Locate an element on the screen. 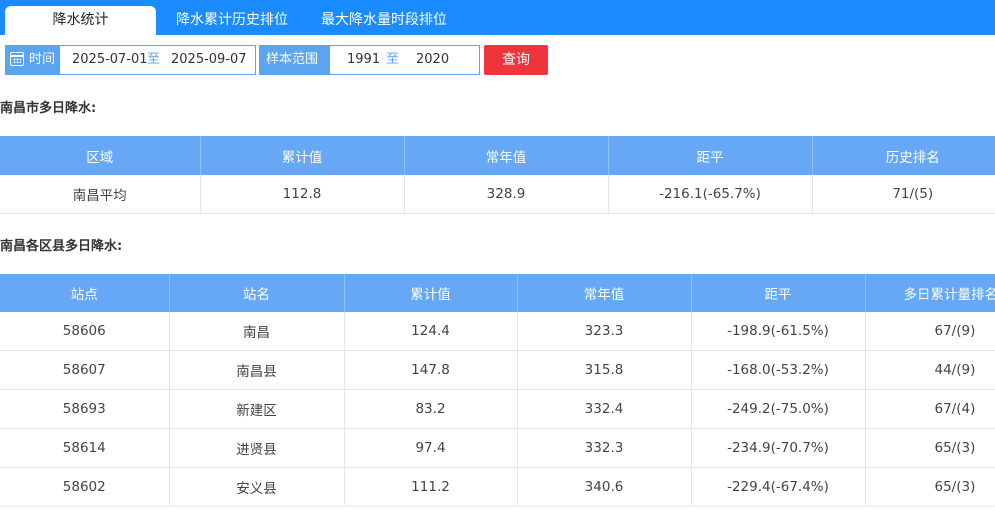  sample-range-group: 样本范围 1991 至 2020 is located at coordinates (369, 60).